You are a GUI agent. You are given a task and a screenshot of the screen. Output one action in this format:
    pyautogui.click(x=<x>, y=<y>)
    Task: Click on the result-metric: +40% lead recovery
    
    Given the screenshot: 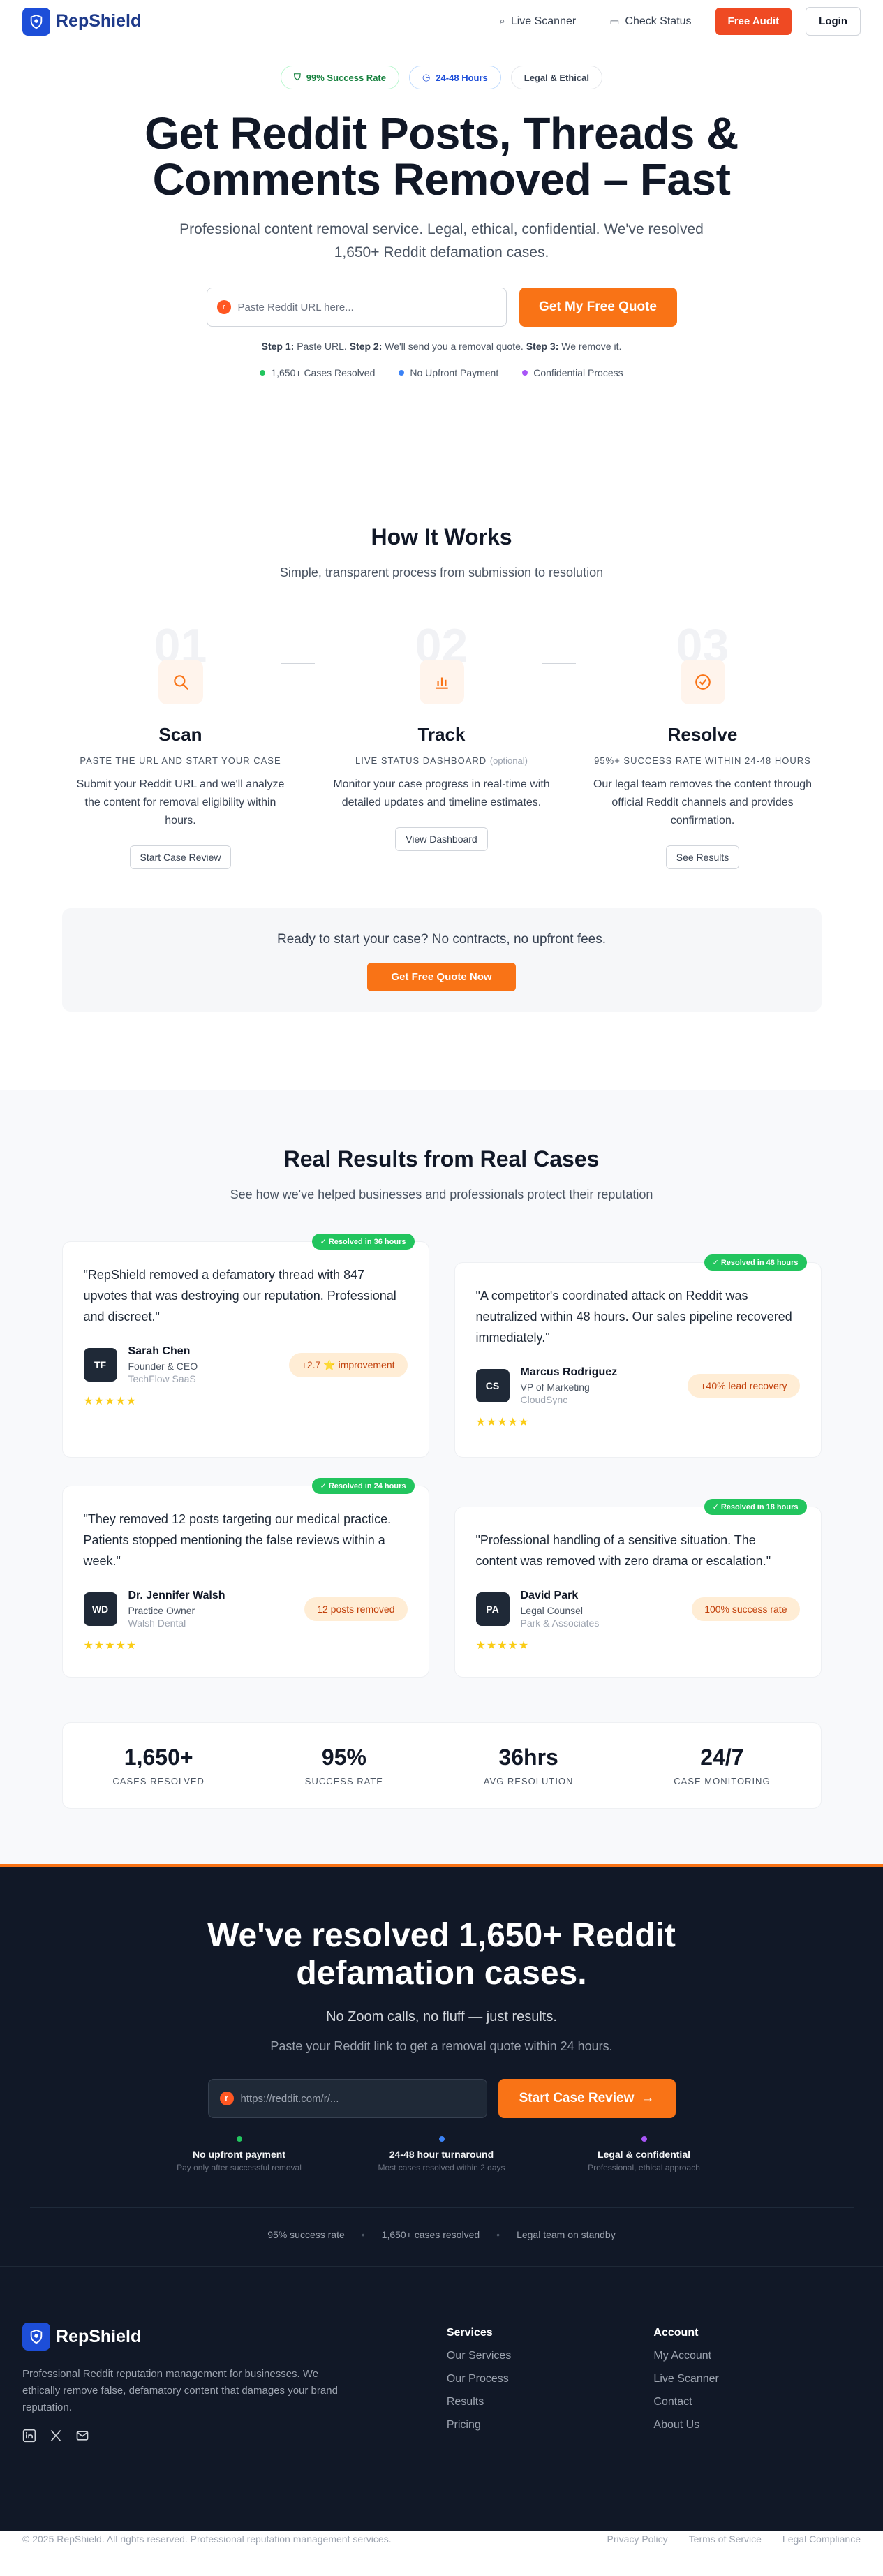 What is the action you would take?
    pyautogui.click(x=744, y=1386)
    